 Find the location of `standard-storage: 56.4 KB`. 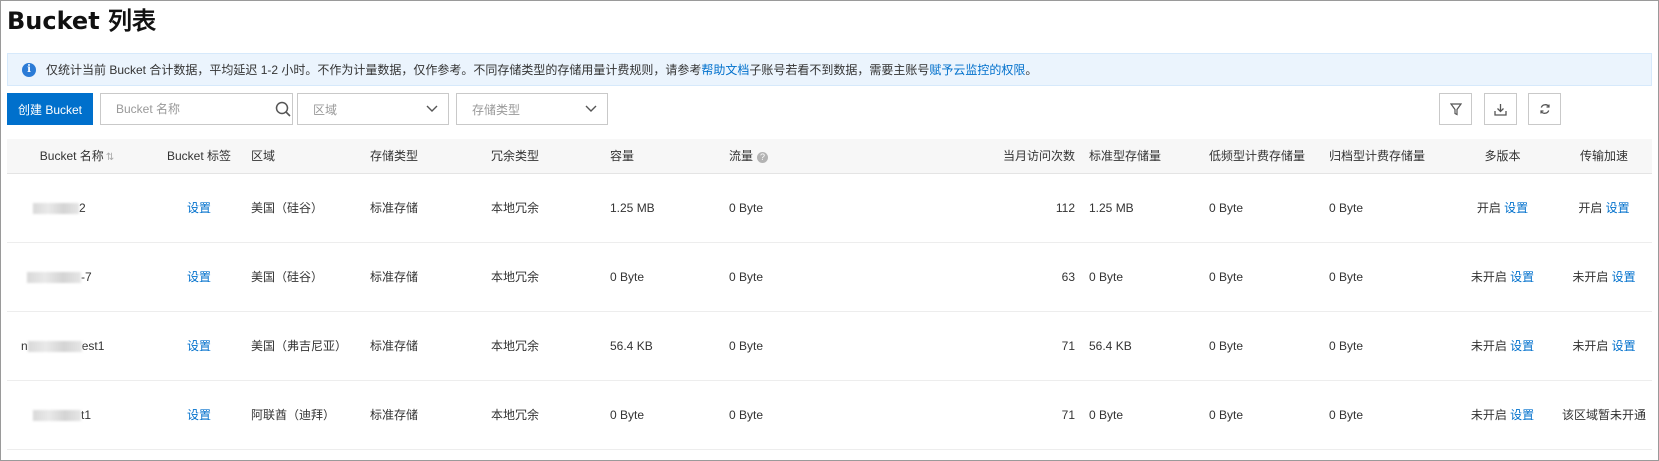

standard-storage: 56.4 KB is located at coordinates (1110, 345).